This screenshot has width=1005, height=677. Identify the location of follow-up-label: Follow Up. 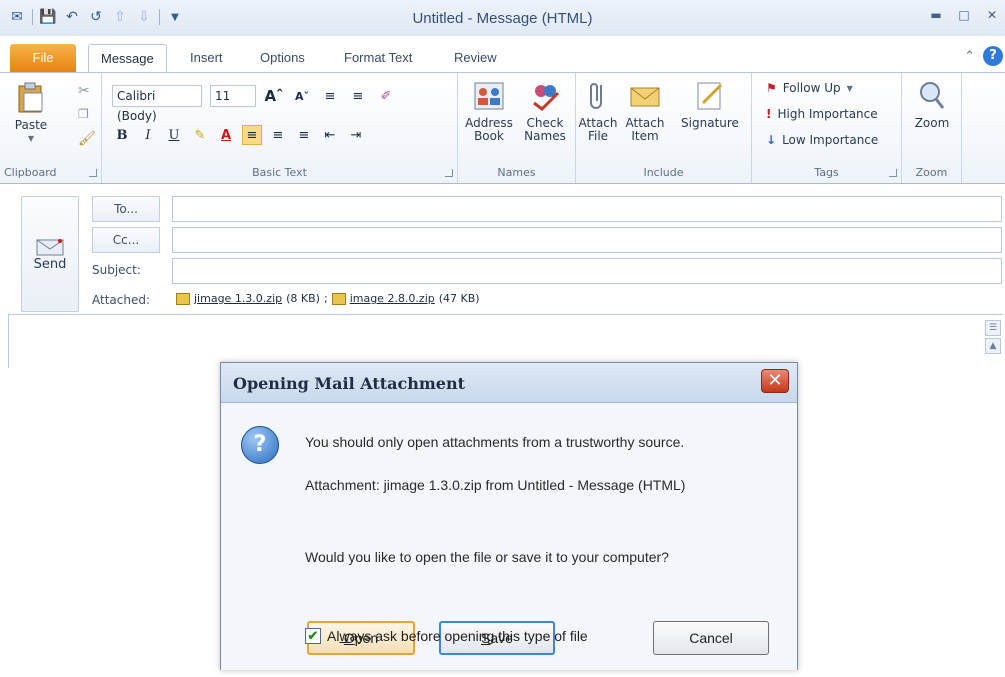
(811, 88).